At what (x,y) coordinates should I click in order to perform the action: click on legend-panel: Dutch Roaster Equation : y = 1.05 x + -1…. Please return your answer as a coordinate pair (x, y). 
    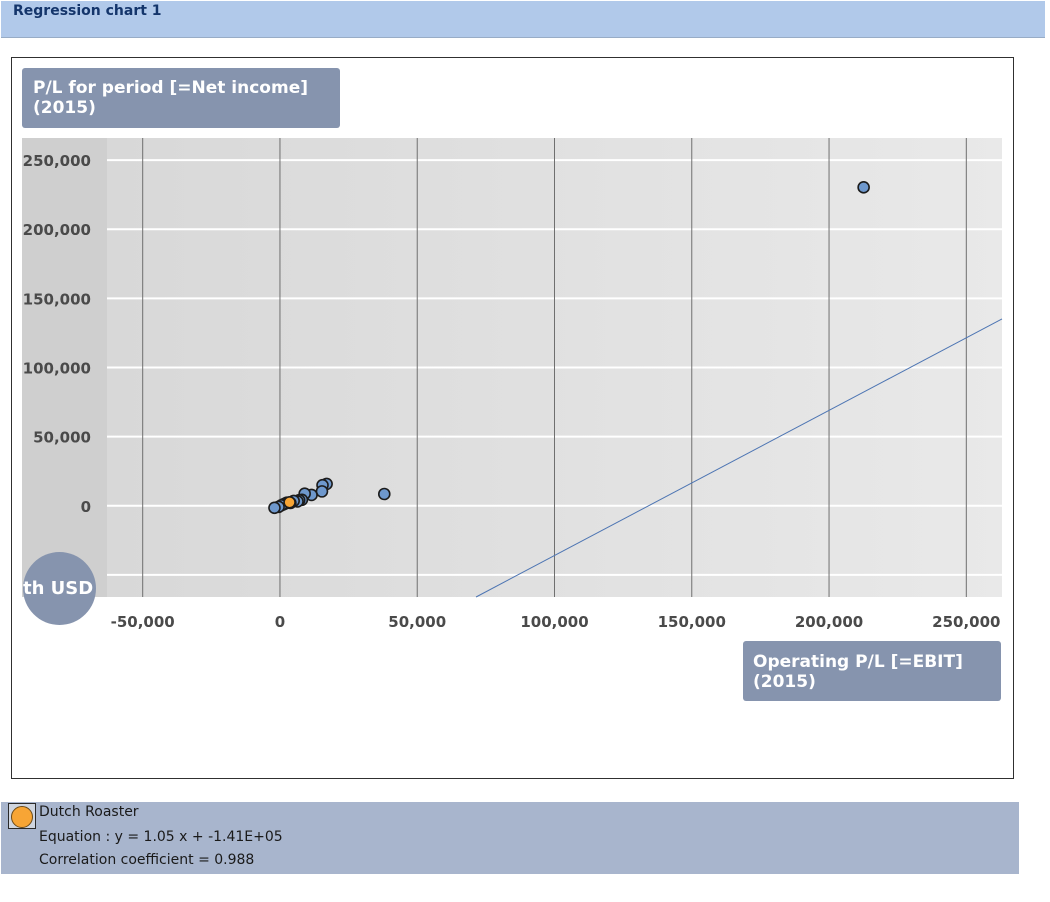
    Looking at the image, I should click on (510, 838).